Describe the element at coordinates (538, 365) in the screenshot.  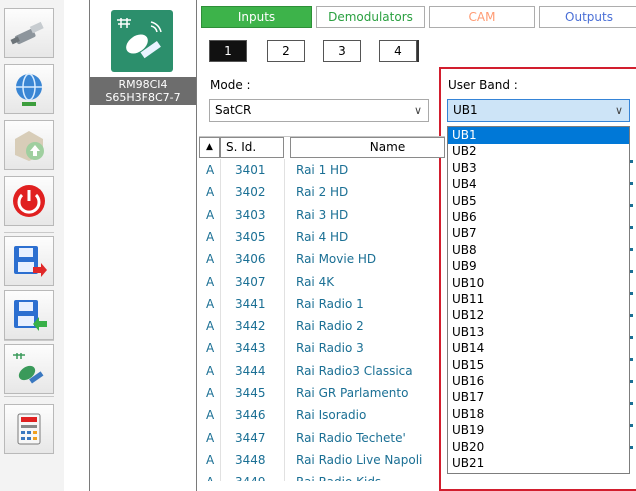
I see `user-band-option: UB15` at that location.